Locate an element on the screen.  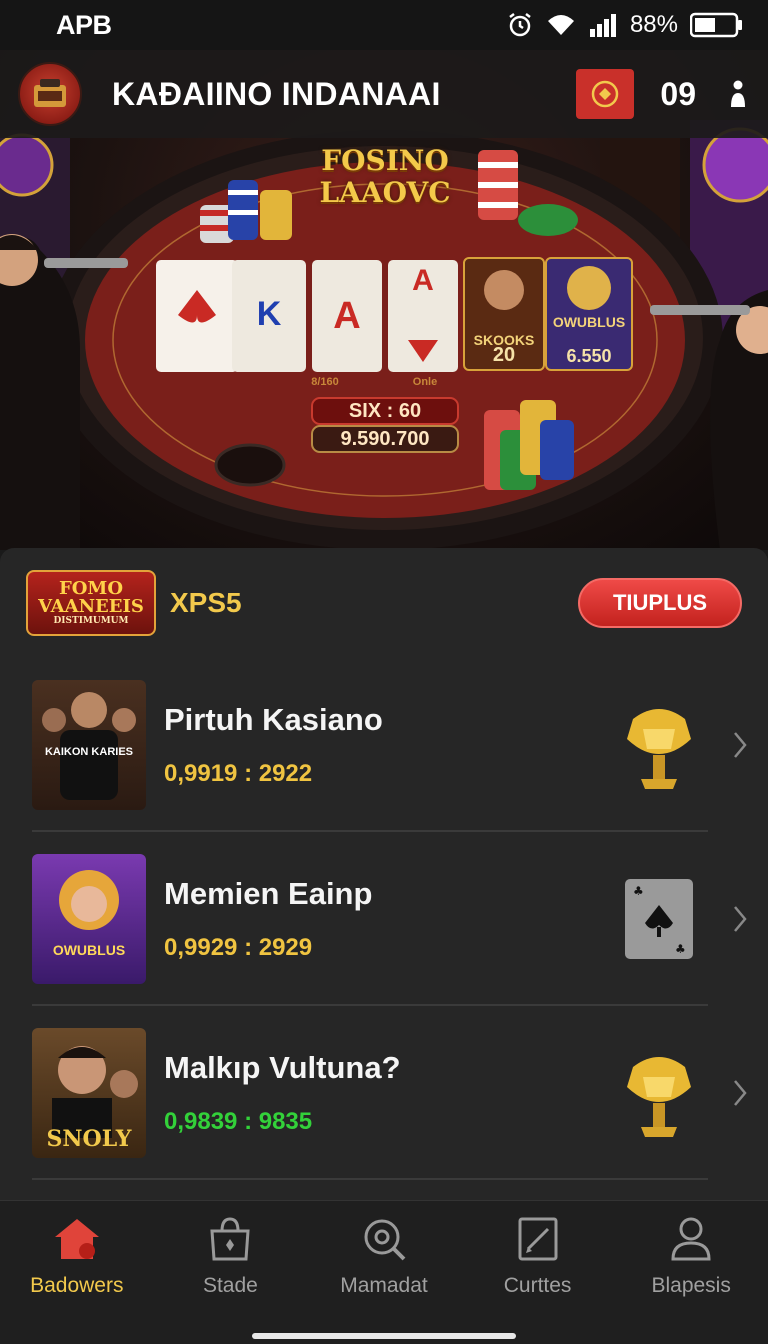
section-logo: FOMO VAANEEIS DISTIMUMUM is located at coordinates (91, 603).